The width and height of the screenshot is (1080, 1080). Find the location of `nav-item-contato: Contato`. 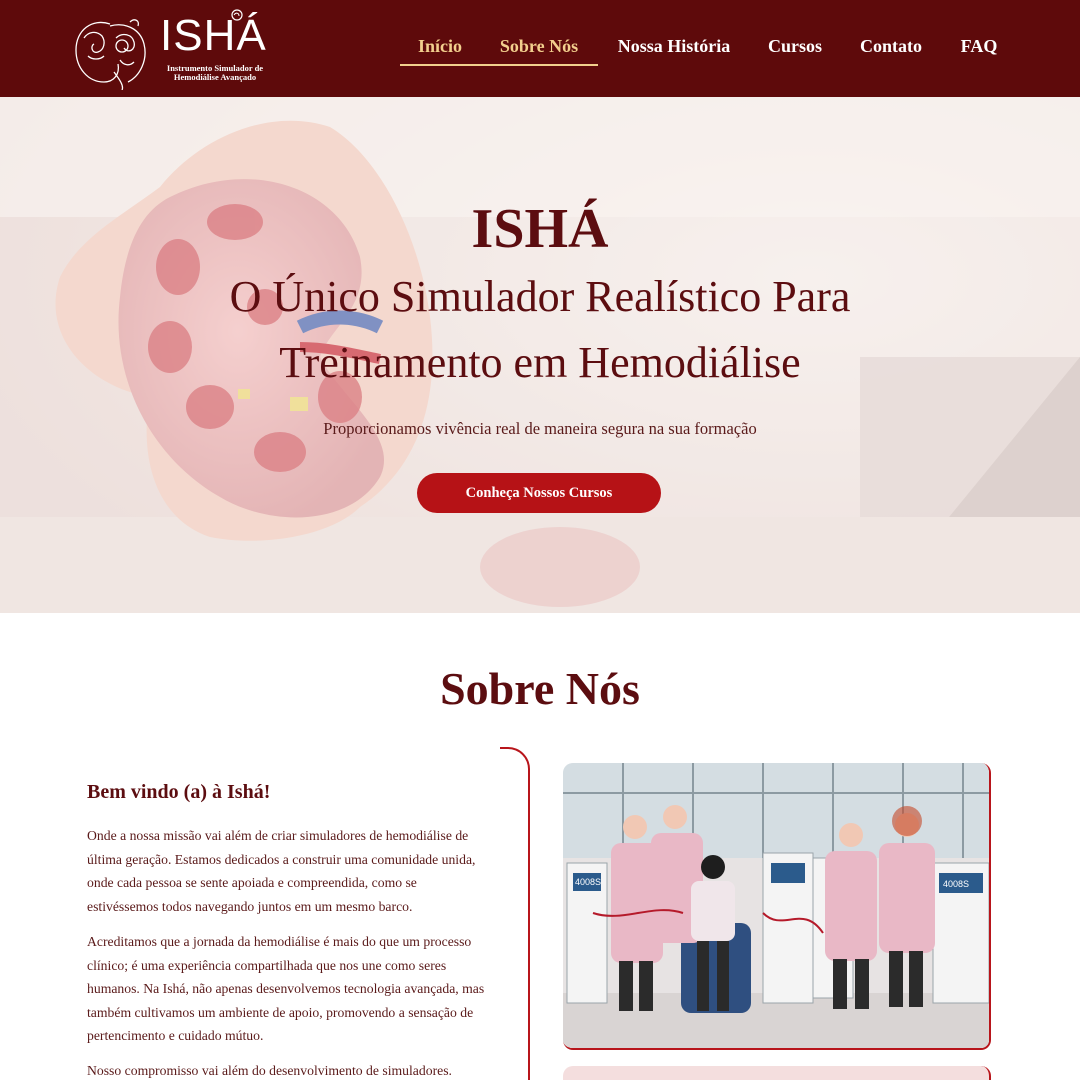

nav-item-contato: Contato is located at coordinates (891, 50).